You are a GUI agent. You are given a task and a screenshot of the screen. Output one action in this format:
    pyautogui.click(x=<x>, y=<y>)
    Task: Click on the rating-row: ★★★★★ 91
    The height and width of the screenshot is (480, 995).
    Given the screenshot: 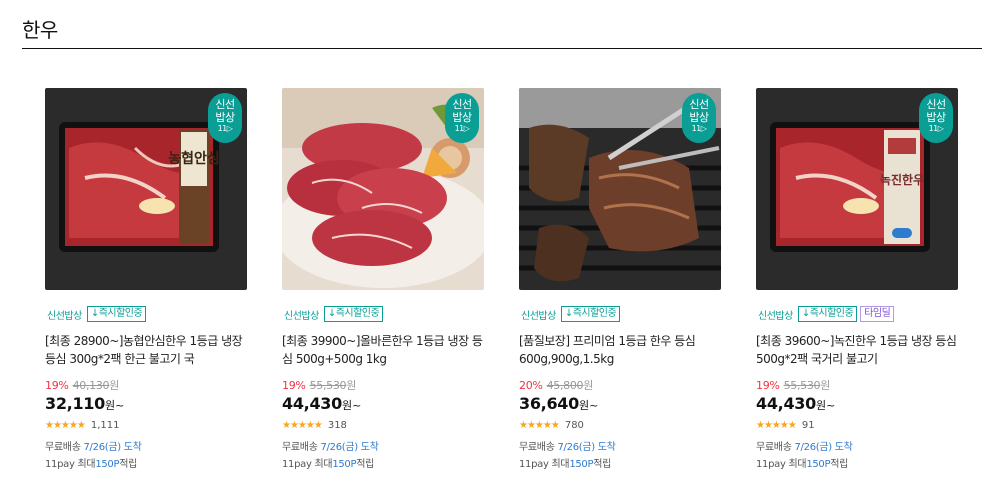 What is the action you would take?
    pyautogui.click(x=858, y=425)
    